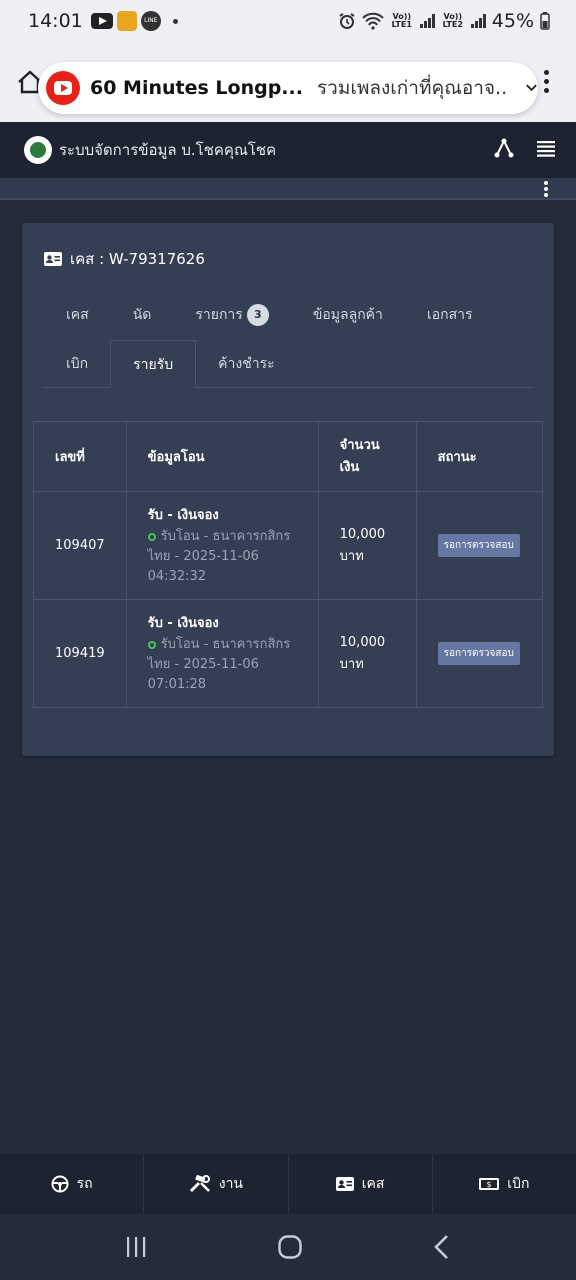 The height and width of the screenshot is (1280, 576). I want to click on more-notifications-dot, so click(175, 21).